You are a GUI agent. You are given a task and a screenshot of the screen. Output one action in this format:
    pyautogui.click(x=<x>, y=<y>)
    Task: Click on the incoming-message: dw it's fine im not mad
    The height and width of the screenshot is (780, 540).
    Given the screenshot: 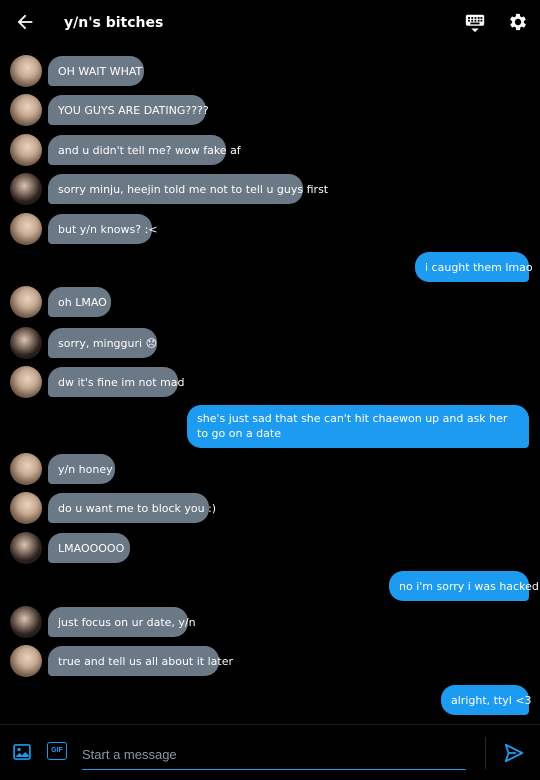 What is the action you would take?
    pyautogui.click(x=116, y=382)
    